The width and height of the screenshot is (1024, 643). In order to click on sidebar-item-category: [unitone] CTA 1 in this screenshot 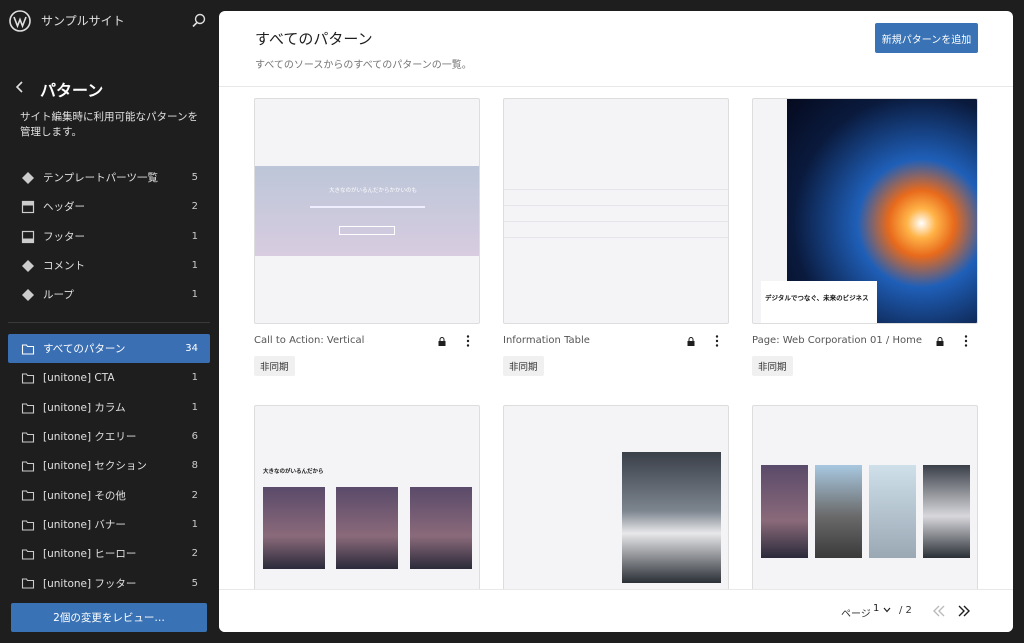, I will do `click(109, 377)`.